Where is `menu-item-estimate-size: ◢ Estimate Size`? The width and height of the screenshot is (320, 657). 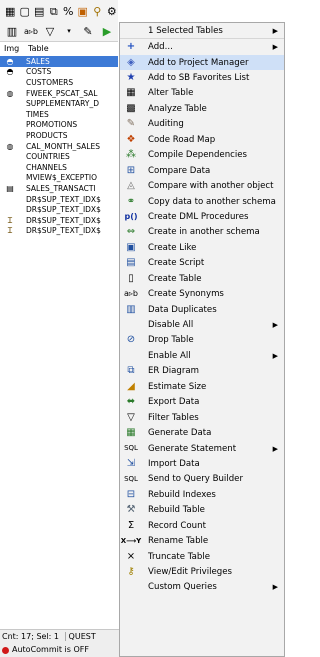 menu-item-estimate-size: ◢ Estimate Size is located at coordinates (202, 386).